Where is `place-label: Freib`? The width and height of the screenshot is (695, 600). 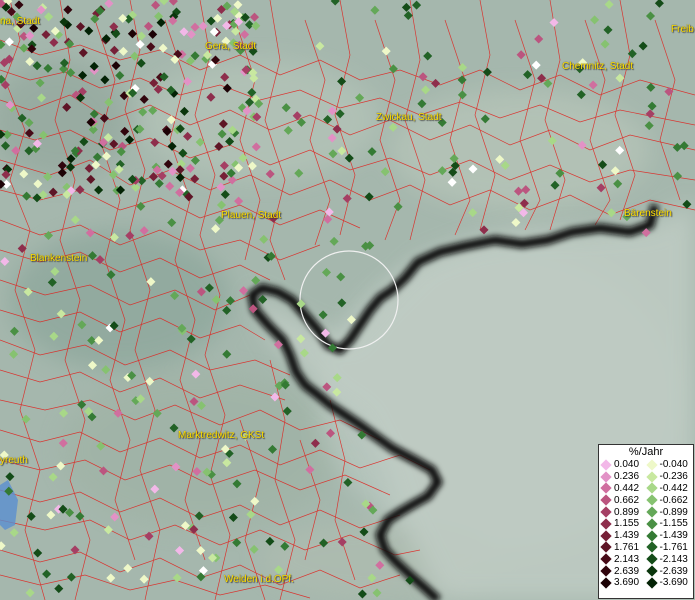 place-label: Freib is located at coordinates (682, 29).